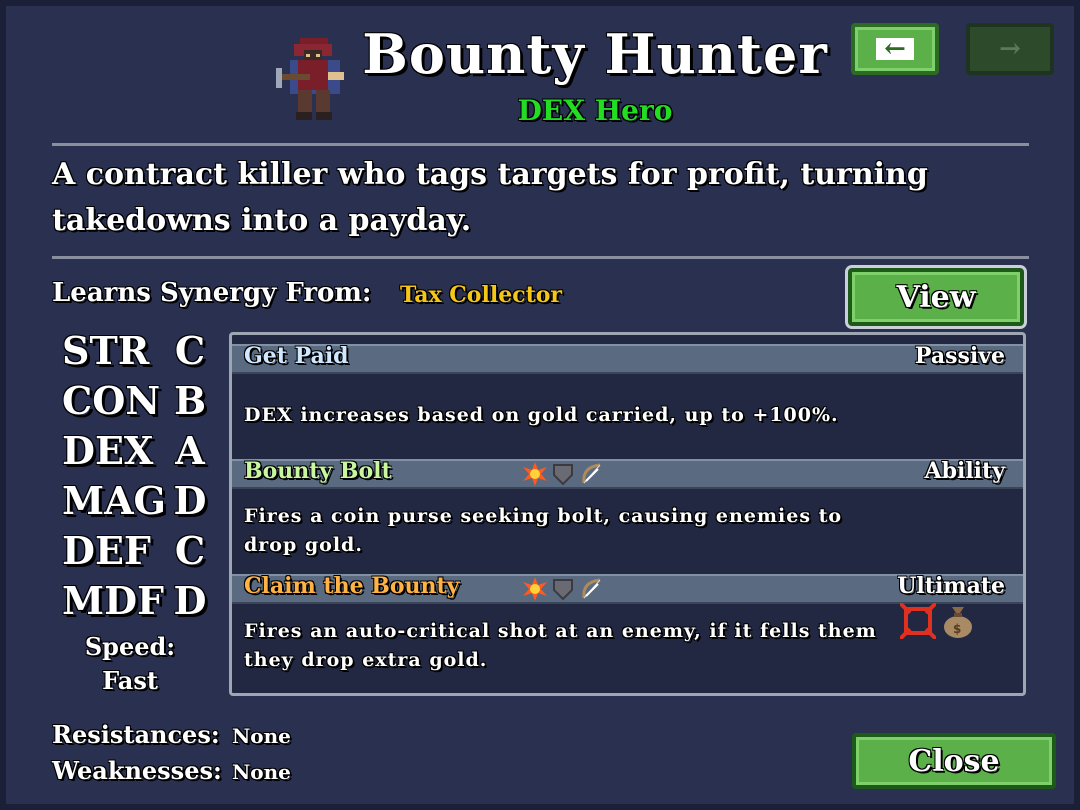 Image resolution: width=1080 pixels, height=810 pixels. Describe the element at coordinates (918, 622) in the screenshot. I see `crosshair-icon` at that location.